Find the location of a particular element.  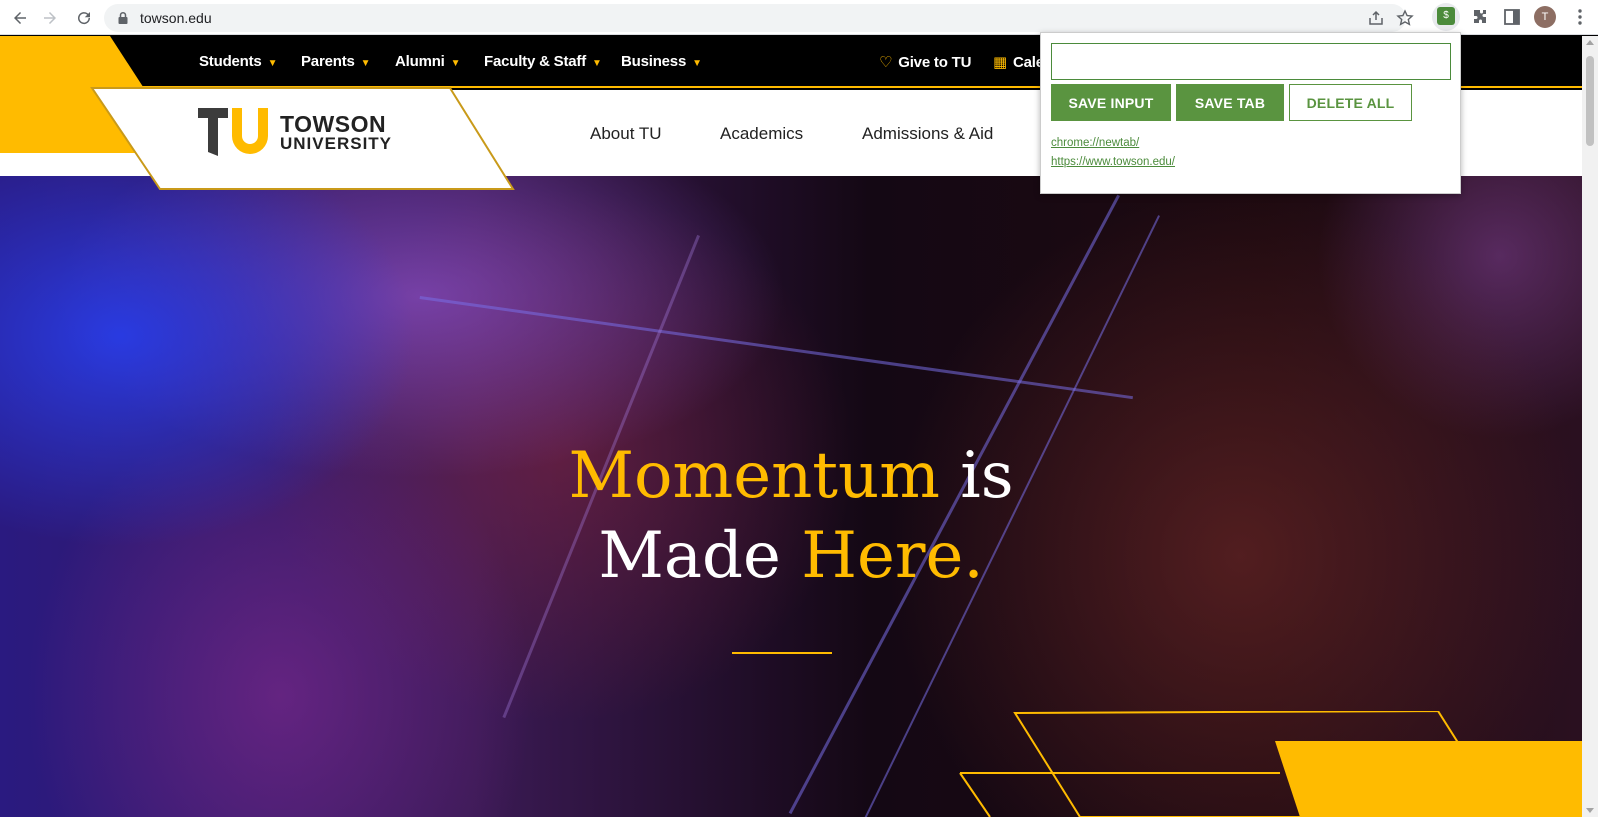

side-panel-icon is located at coordinates (1512, 17).